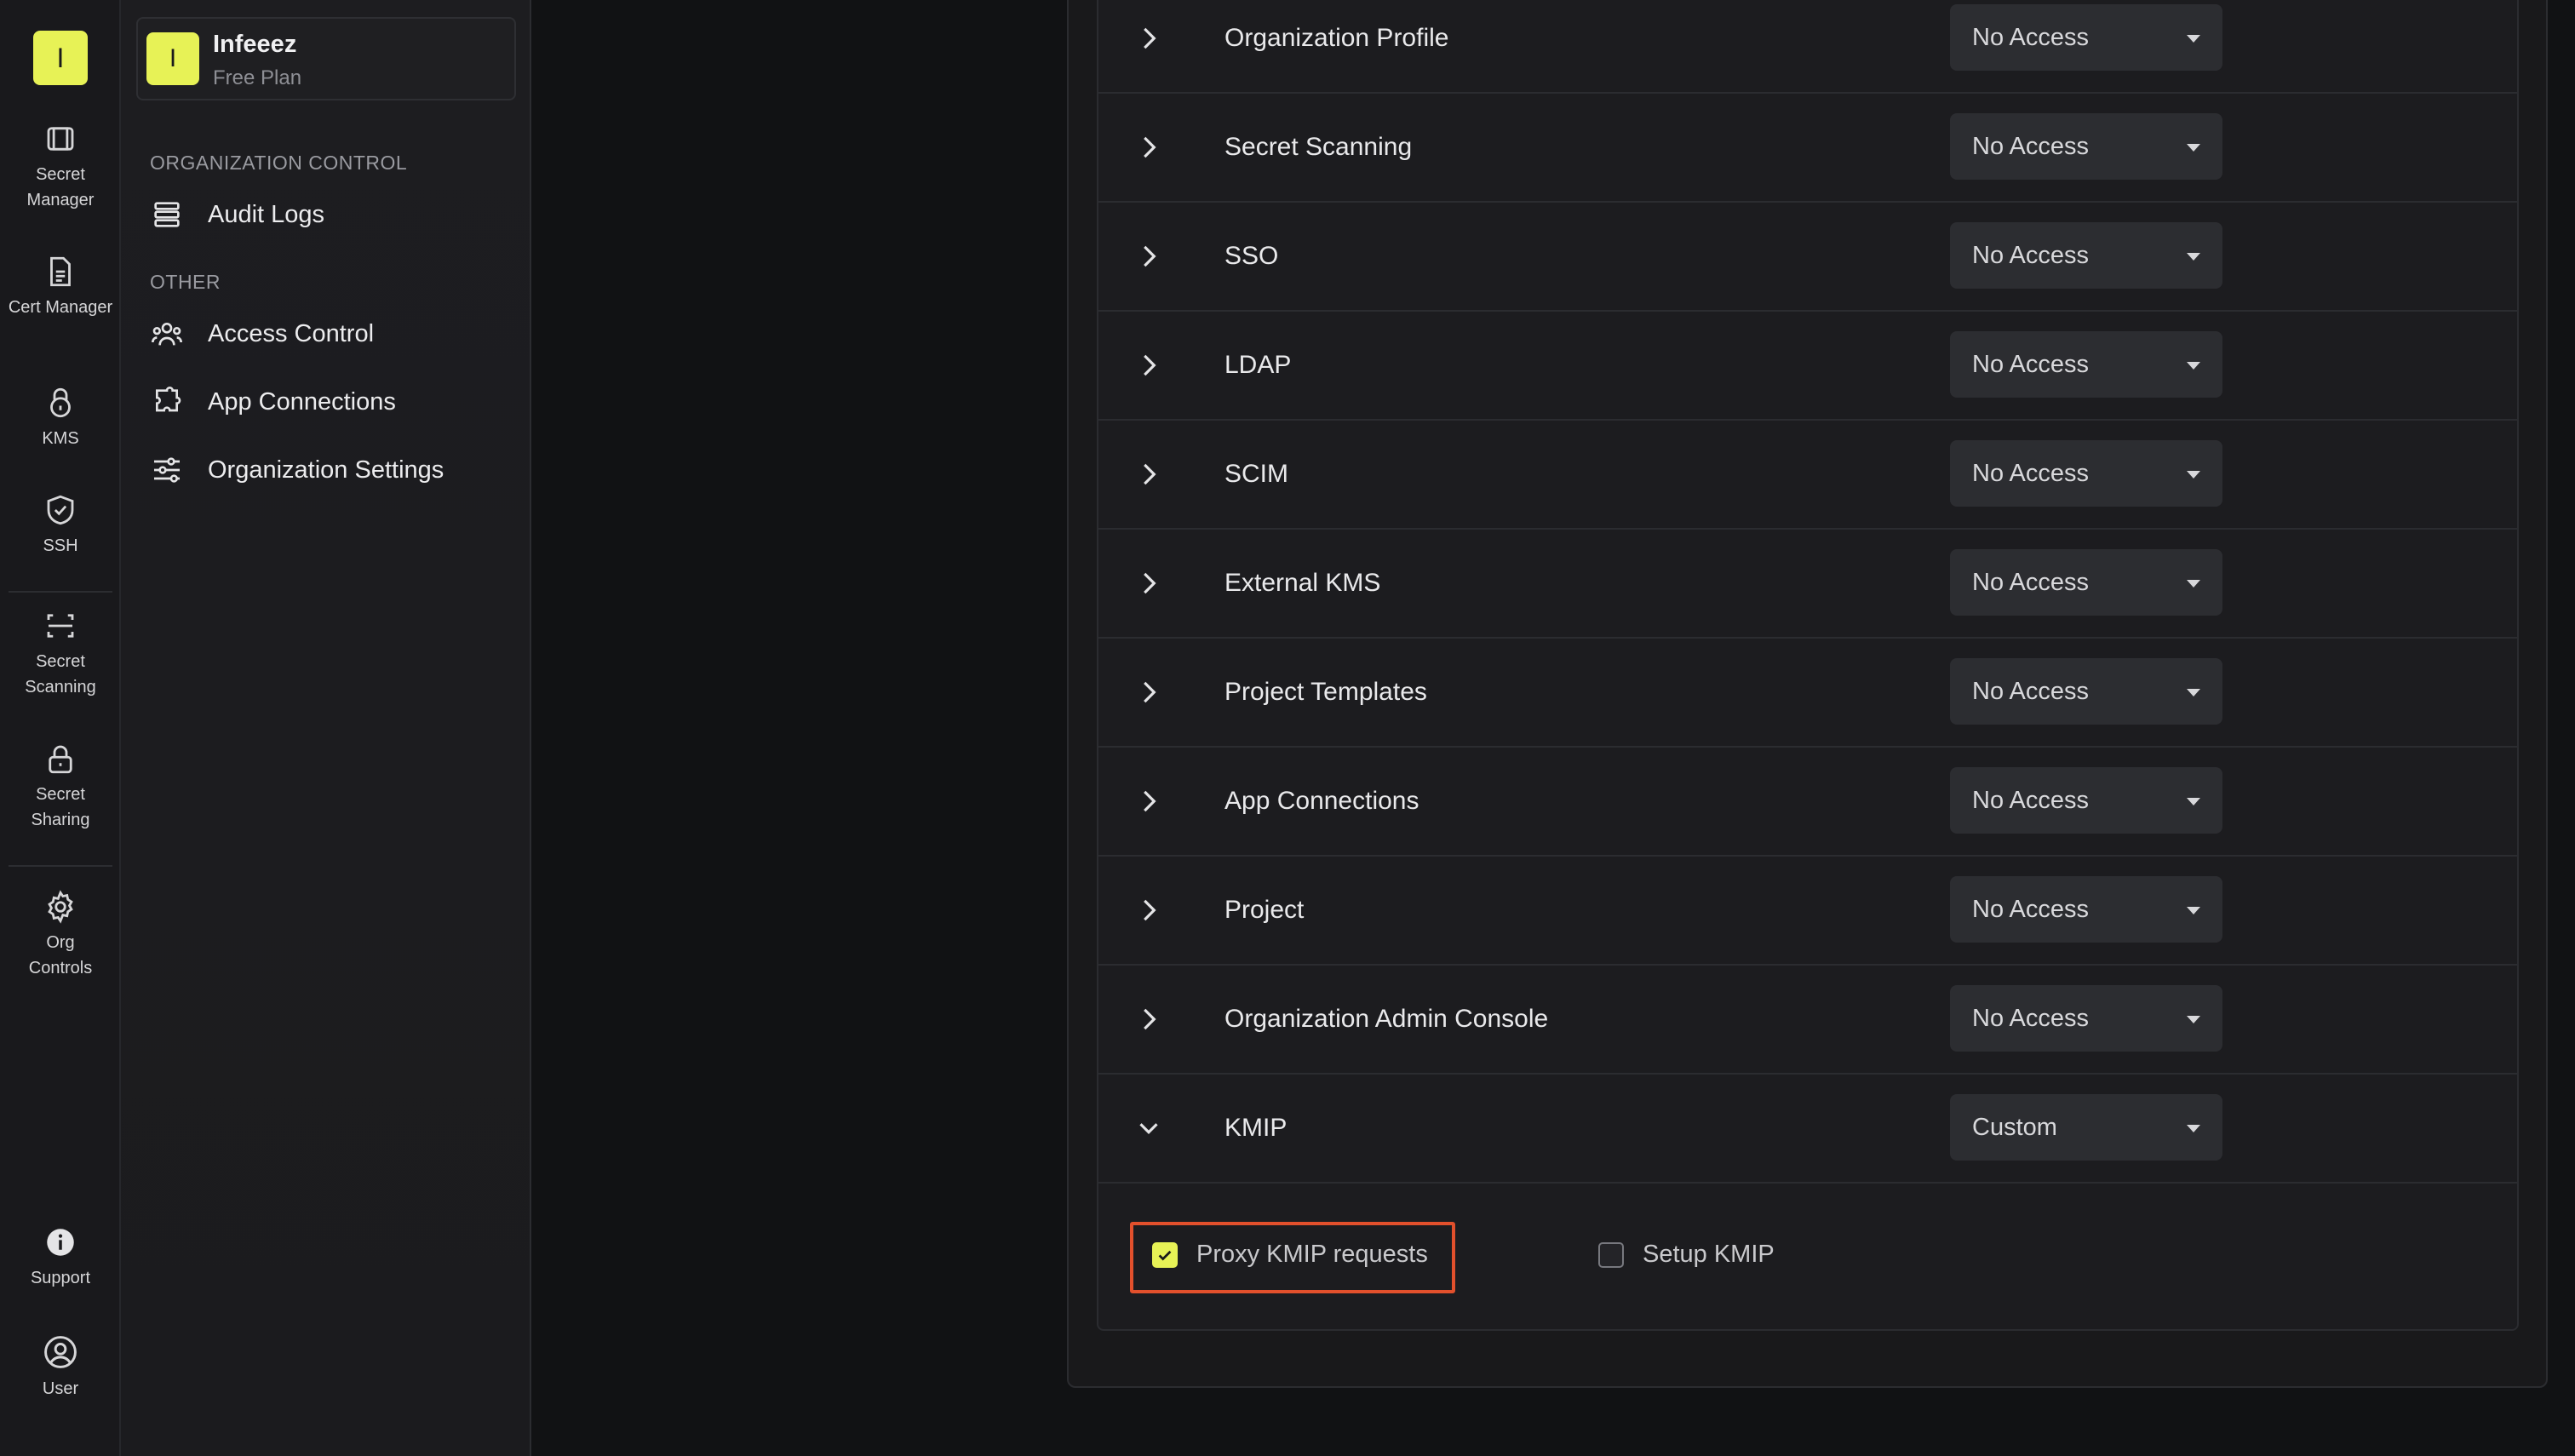 The height and width of the screenshot is (1456, 2575). Describe the element at coordinates (1256, 1128) in the screenshot. I see `permission-name: KMIP` at that location.